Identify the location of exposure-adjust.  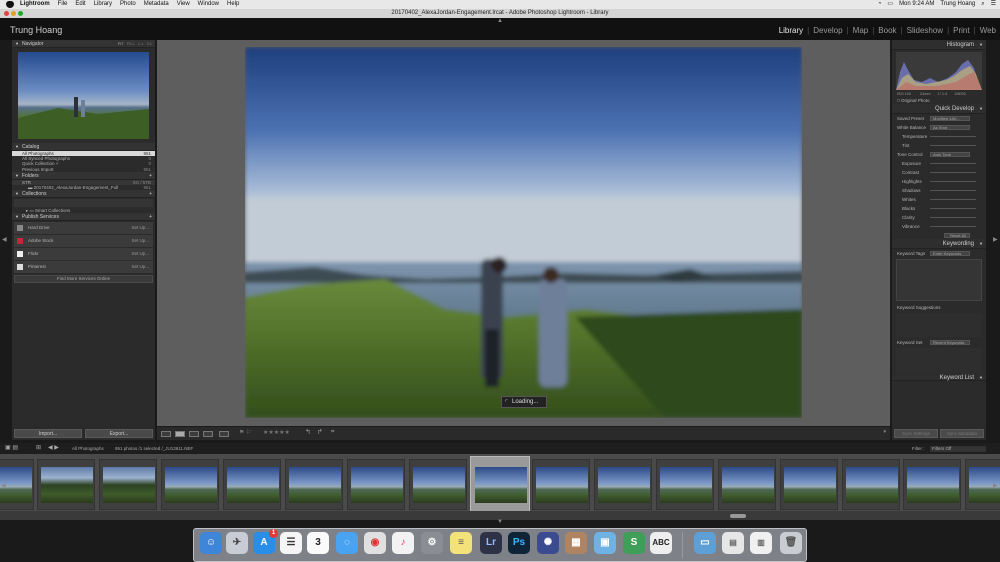
(953, 163).